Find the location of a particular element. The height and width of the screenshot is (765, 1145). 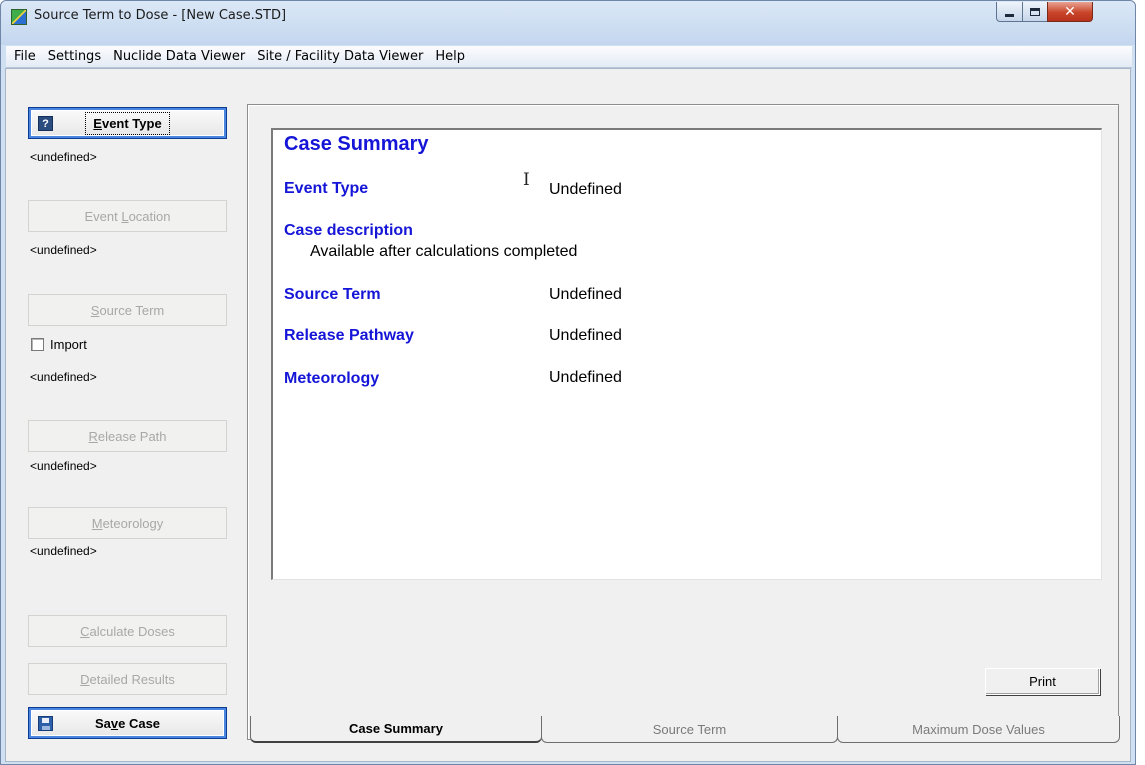

release-path-button-label: Release Path is located at coordinates (127, 436).